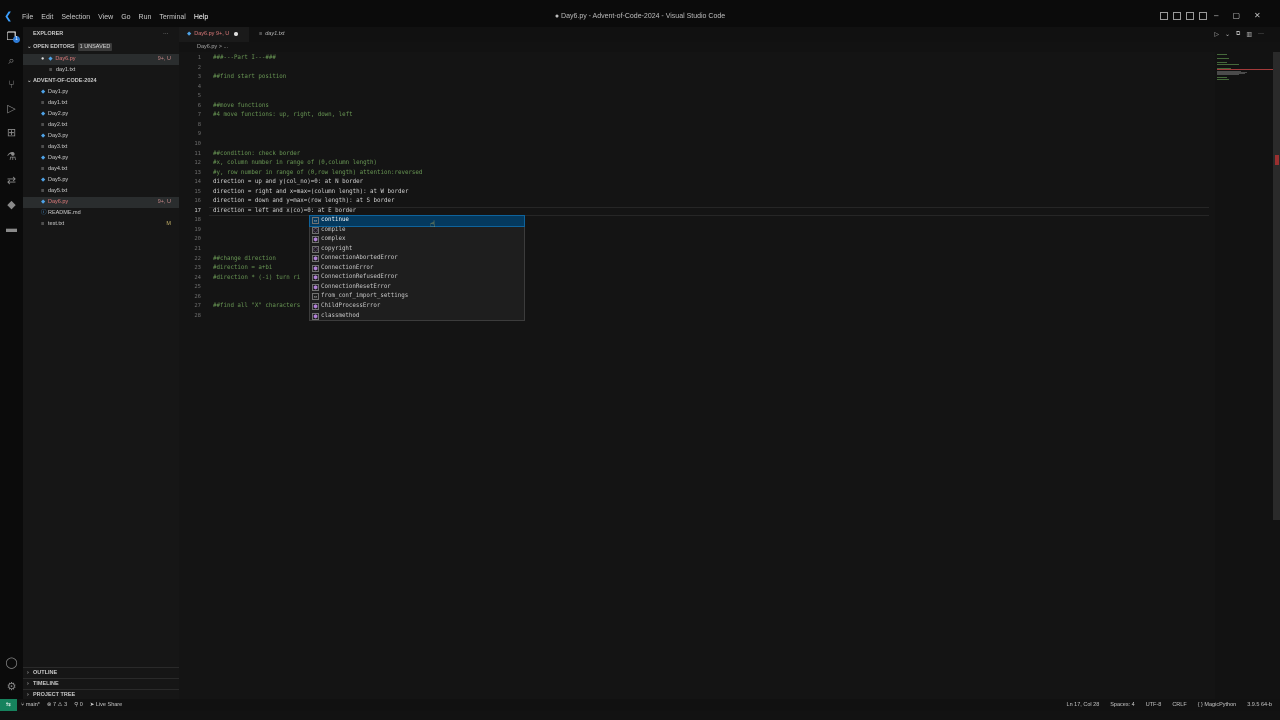  What do you see at coordinates (1203, 16) in the screenshot?
I see `customize-layout-icon` at bounding box center [1203, 16].